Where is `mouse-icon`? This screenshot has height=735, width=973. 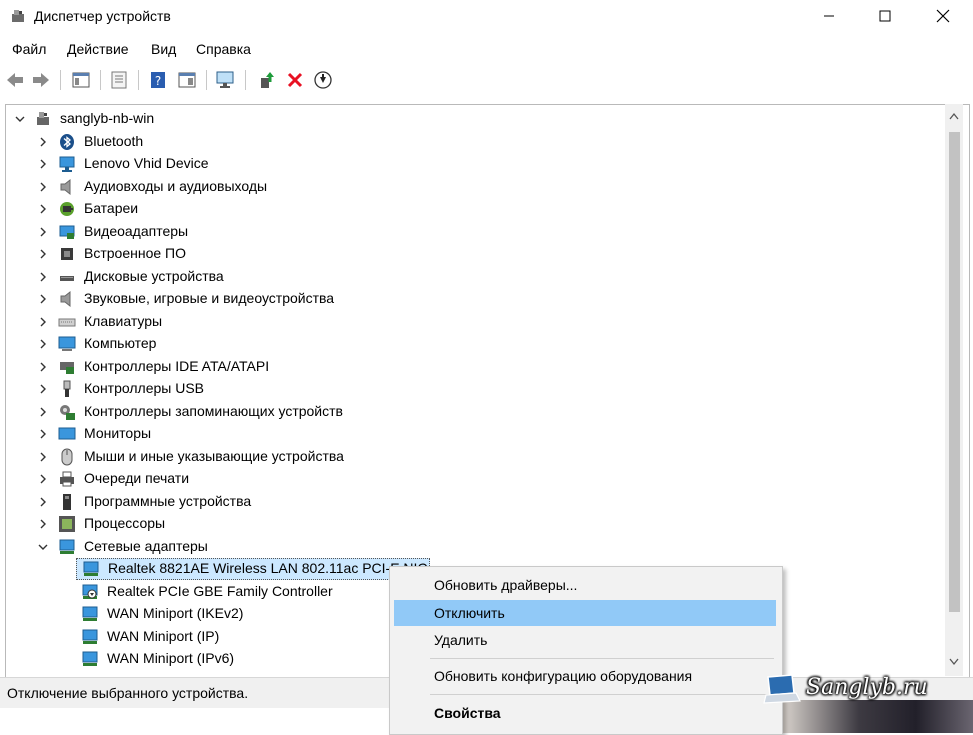 mouse-icon is located at coordinates (67, 457).